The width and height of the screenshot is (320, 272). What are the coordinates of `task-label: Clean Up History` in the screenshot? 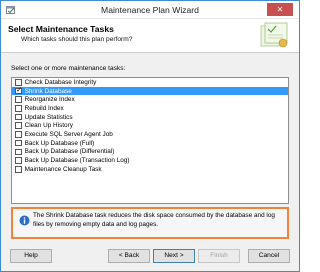 It's located at (48, 126).